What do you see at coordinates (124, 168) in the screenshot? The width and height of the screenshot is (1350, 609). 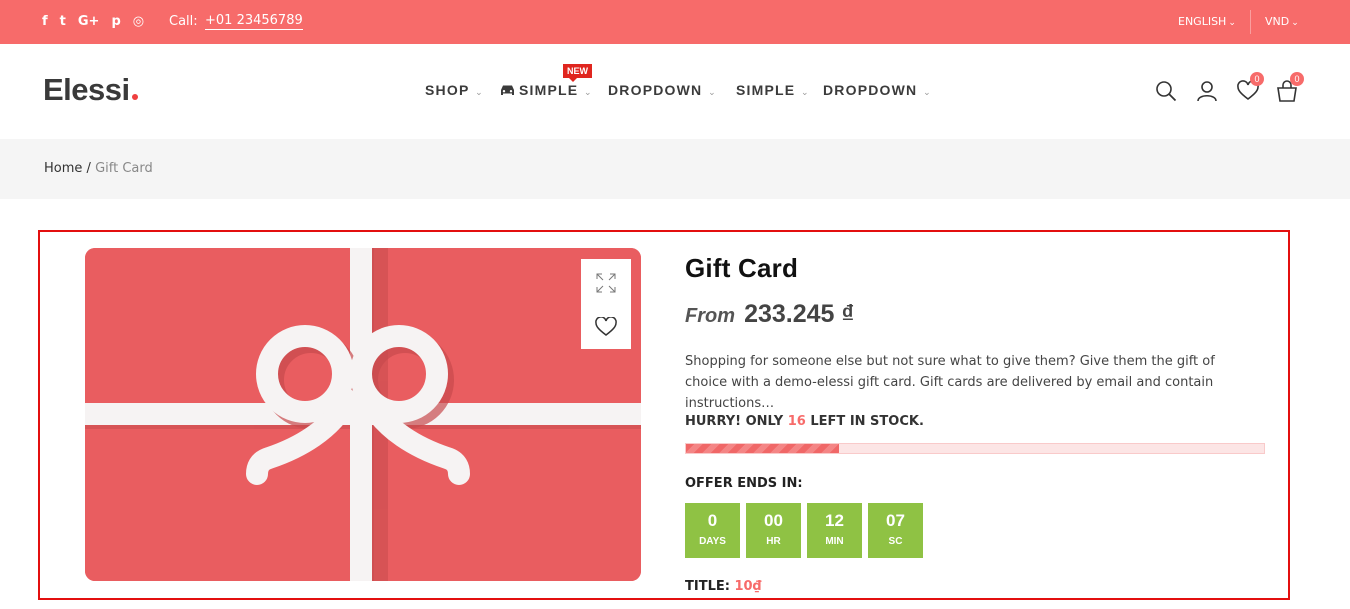 I see `breadcrumb-current: Gift Card` at bounding box center [124, 168].